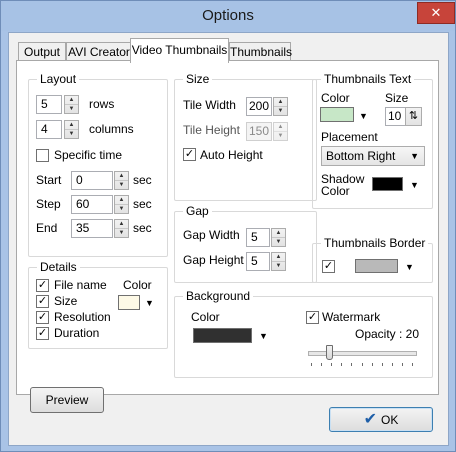  Describe the element at coordinates (390, 420) in the screenshot. I see `ok-label: OK` at that location.